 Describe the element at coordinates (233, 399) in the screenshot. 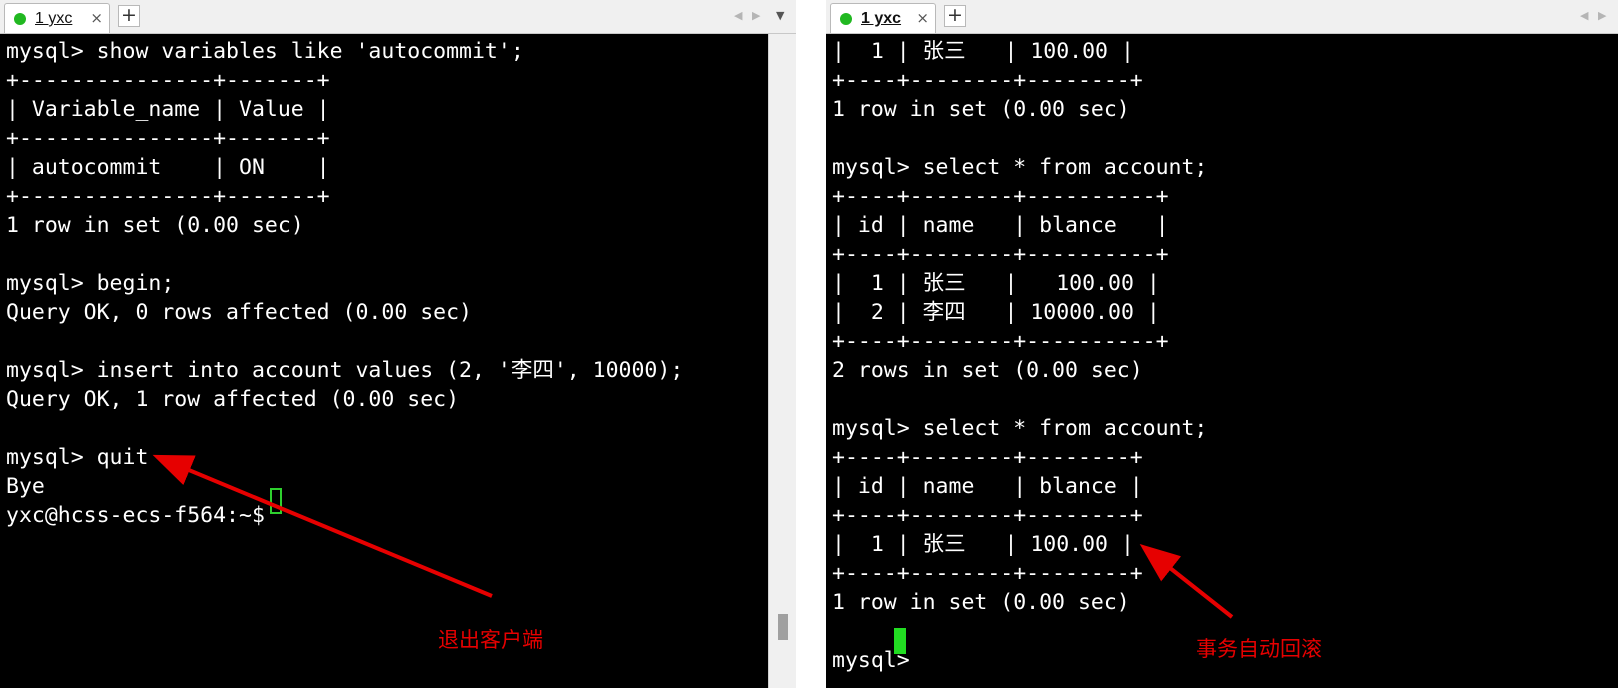

I see `terminal-line: Query OK, 1 row affected (0.00 sec)` at that location.